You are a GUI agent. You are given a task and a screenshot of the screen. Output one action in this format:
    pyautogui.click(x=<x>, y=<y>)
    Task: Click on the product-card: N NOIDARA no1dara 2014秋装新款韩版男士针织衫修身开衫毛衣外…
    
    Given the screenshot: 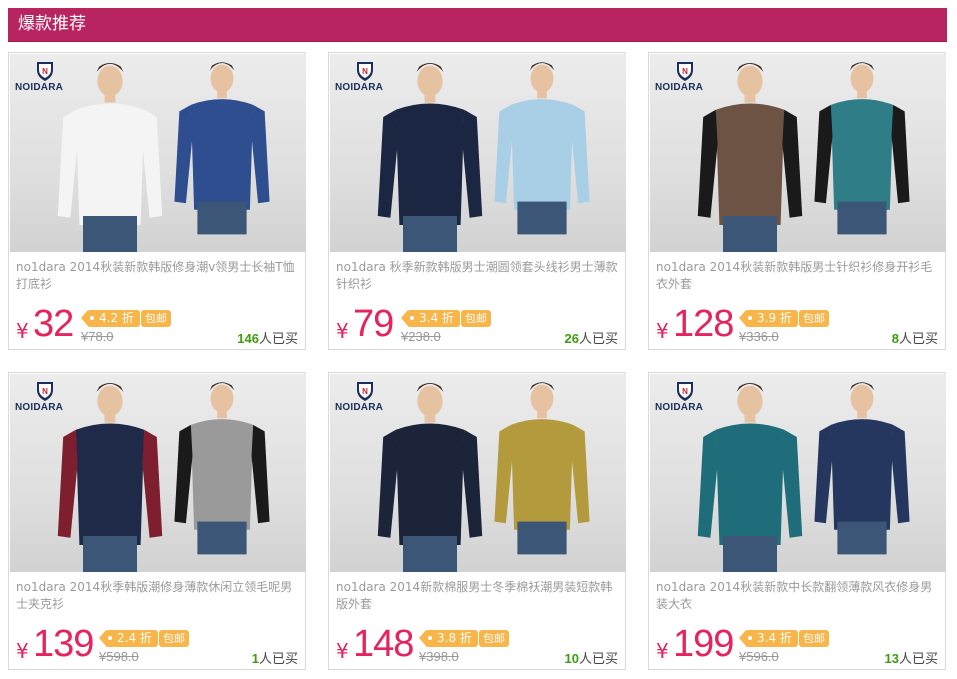 What is the action you would take?
    pyautogui.click(x=797, y=201)
    